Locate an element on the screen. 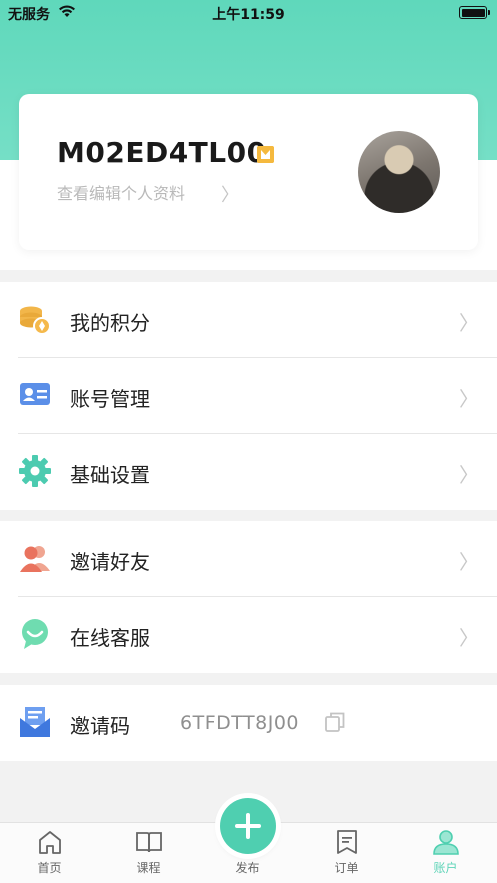 Image resolution: width=497 pixels, height=883 pixels. menu-label-settings: 基础设置 is located at coordinates (110, 475).